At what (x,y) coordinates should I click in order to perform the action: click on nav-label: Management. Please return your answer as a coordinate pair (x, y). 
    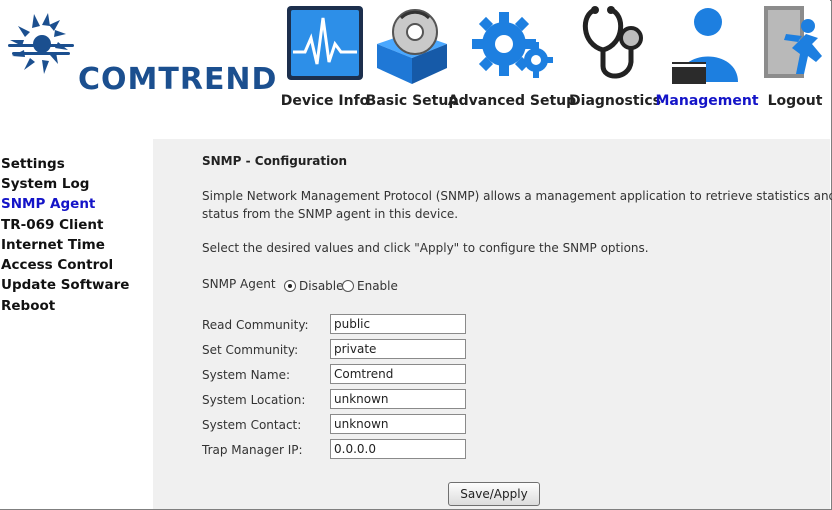
    Looking at the image, I should click on (707, 101).